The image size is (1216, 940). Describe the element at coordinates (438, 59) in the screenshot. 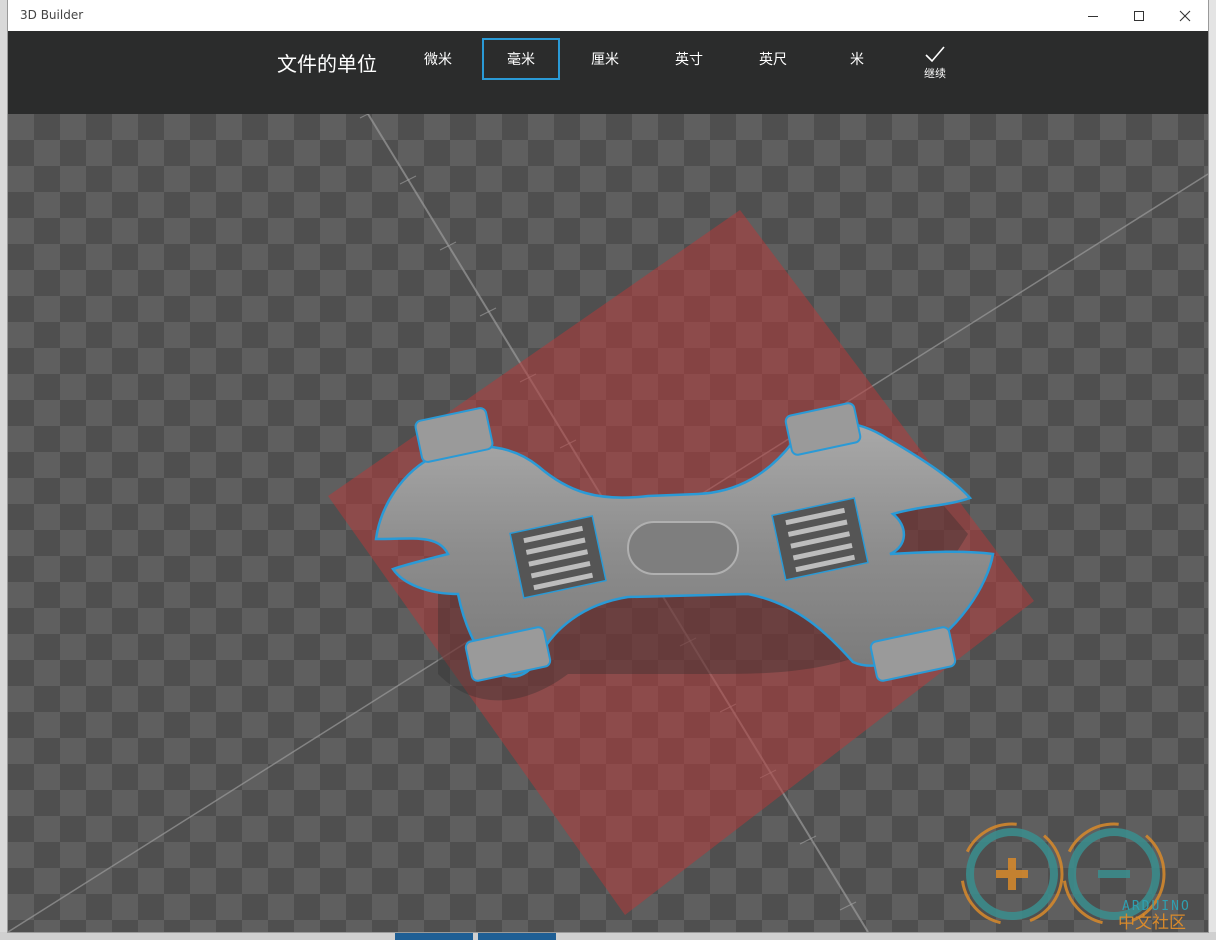

I see `unit-micrometer-button: 微米` at that location.